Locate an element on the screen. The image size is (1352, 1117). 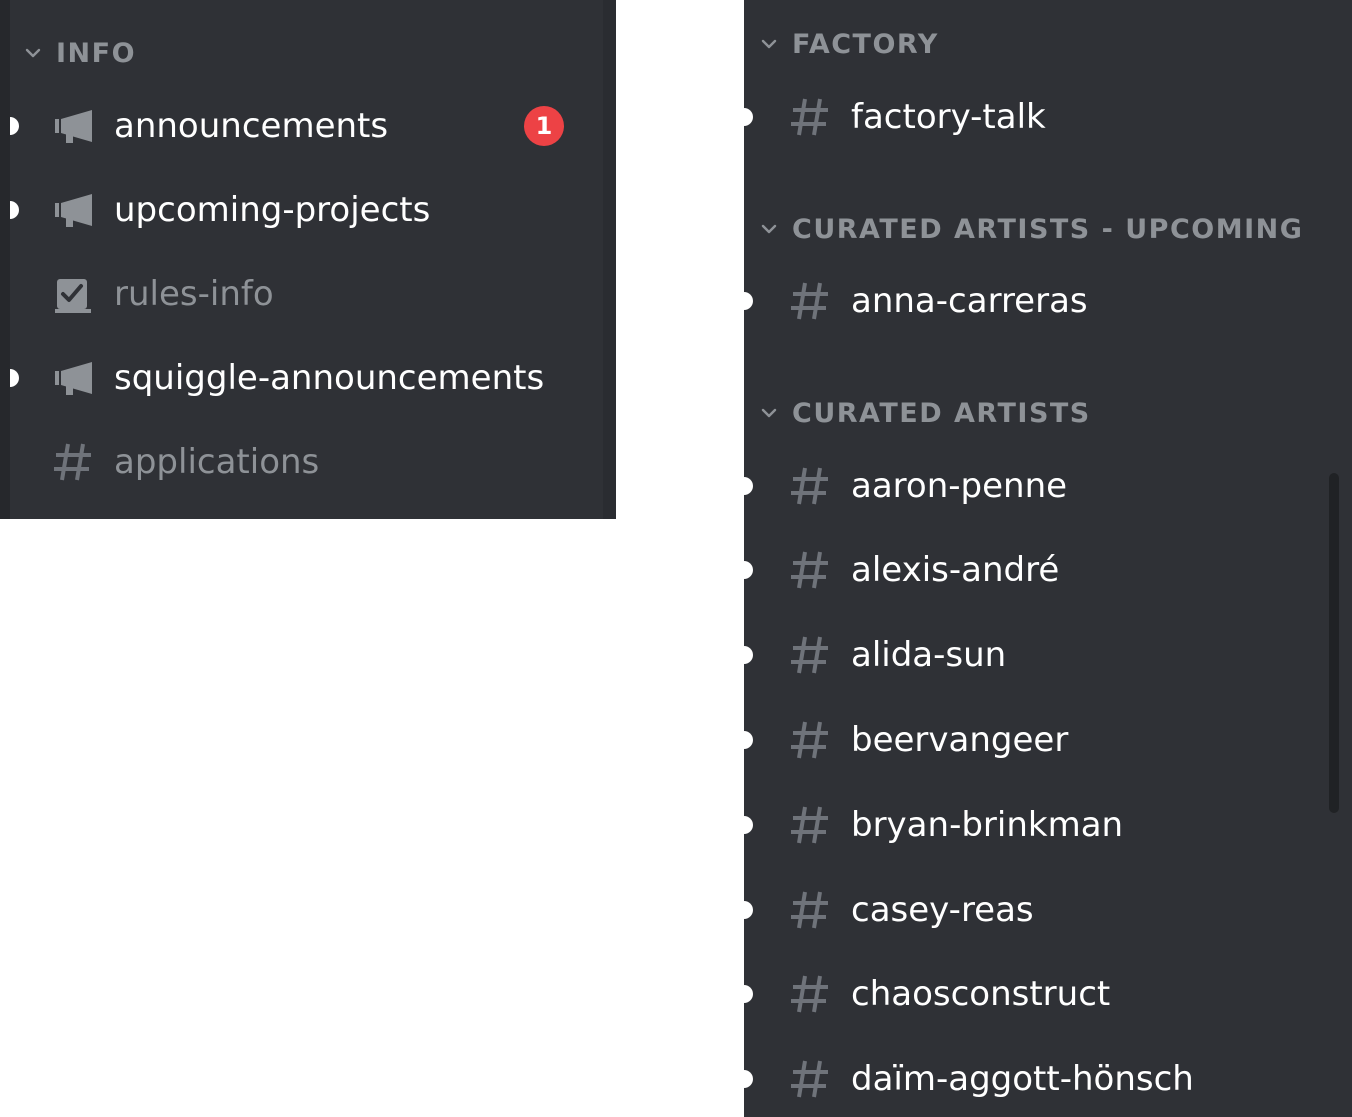
channel-name: daïm-aggott-hönsch is located at coordinates (1022, 1079).